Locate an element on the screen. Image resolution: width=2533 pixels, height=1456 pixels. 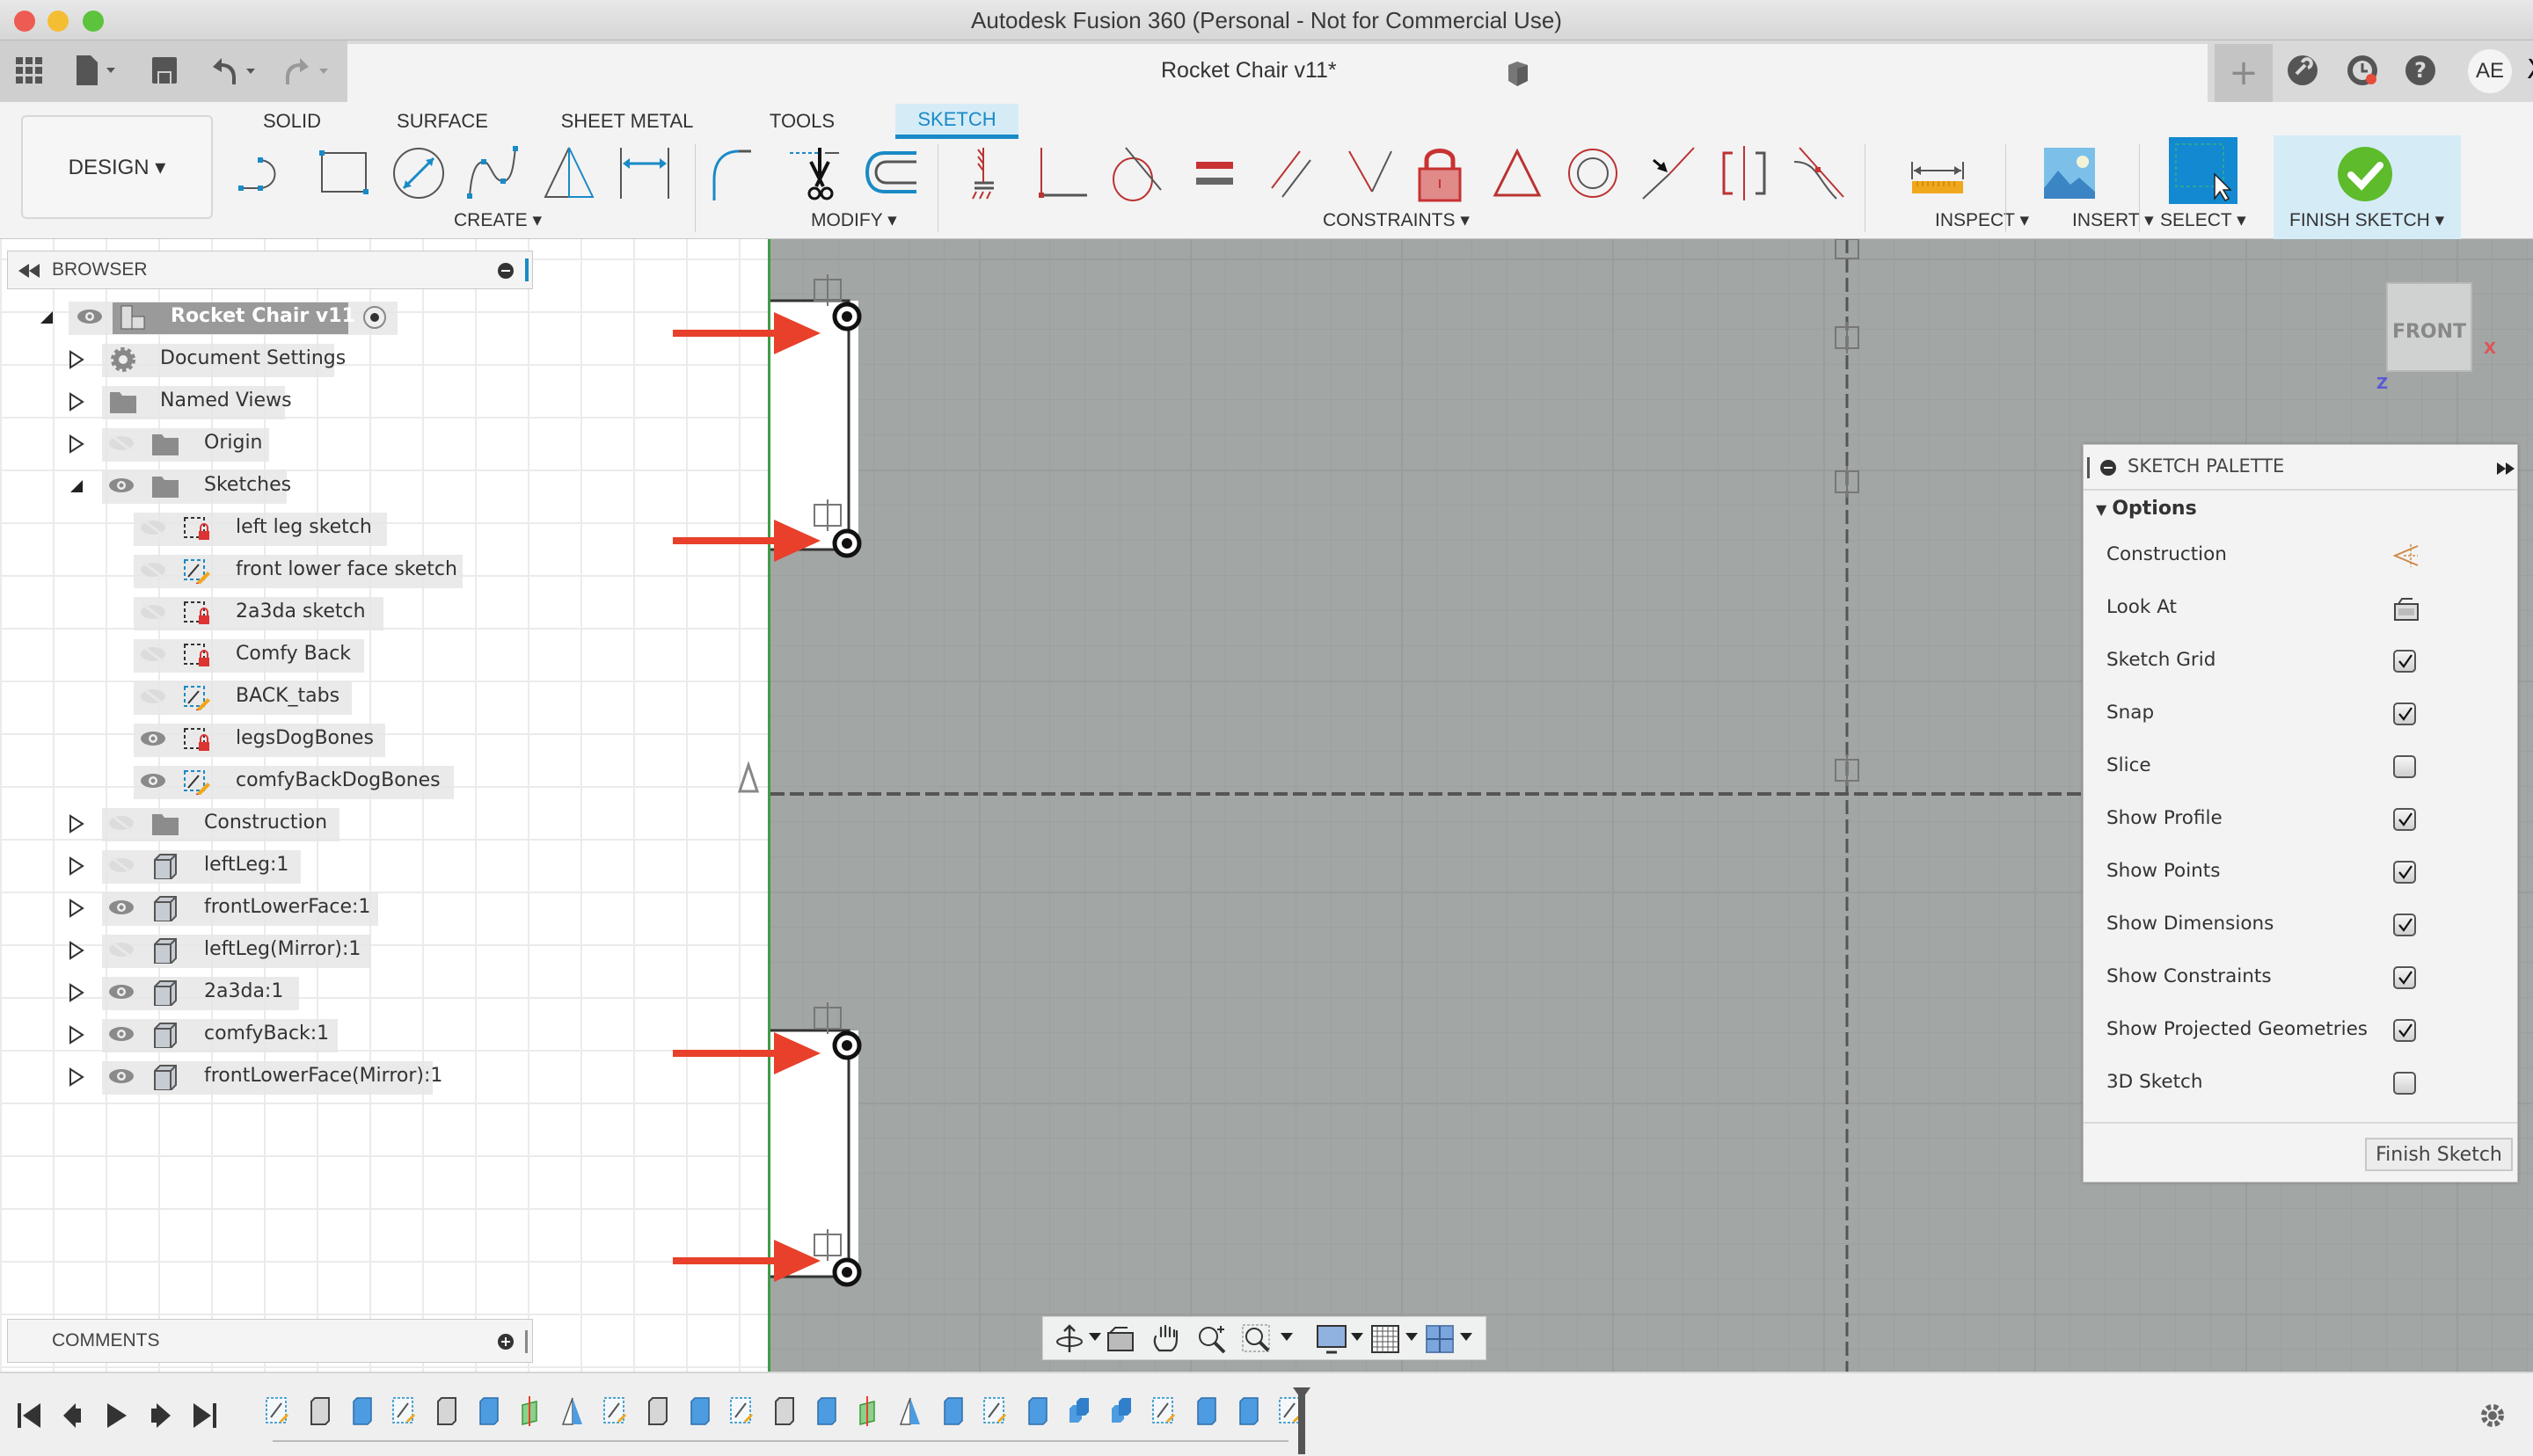
redo-icon is located at coordinates (307, 70).